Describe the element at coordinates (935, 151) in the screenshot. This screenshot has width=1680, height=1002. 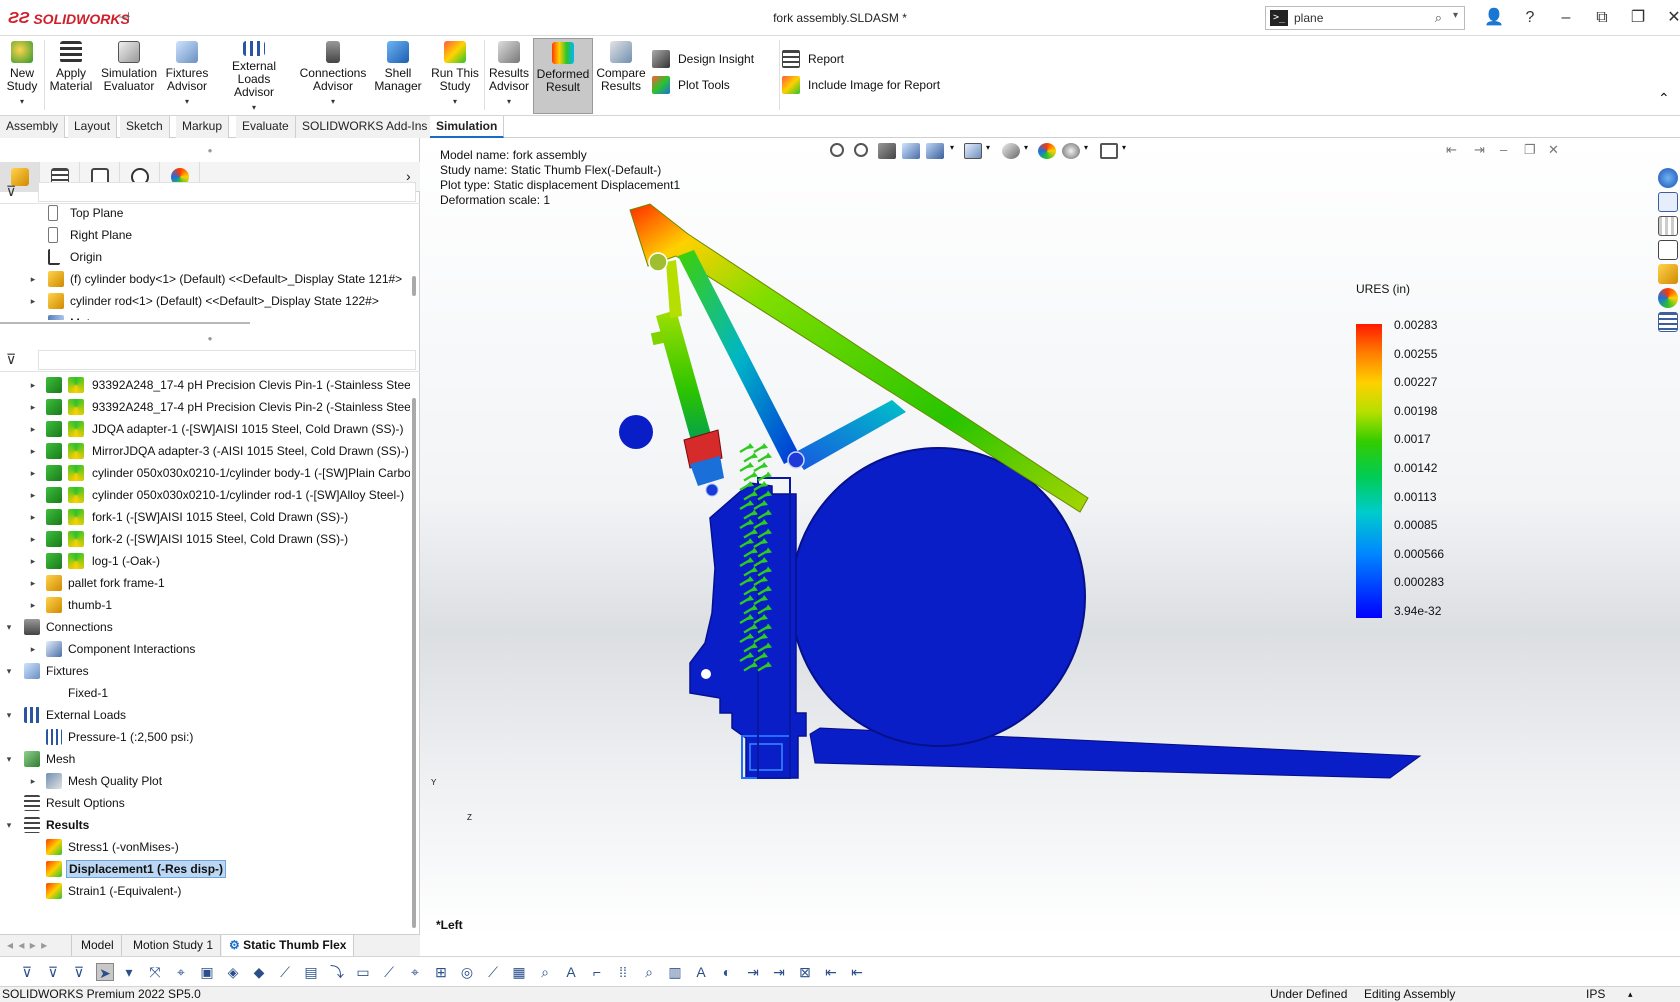
I see `dynamic-annotation-icon` at that location.